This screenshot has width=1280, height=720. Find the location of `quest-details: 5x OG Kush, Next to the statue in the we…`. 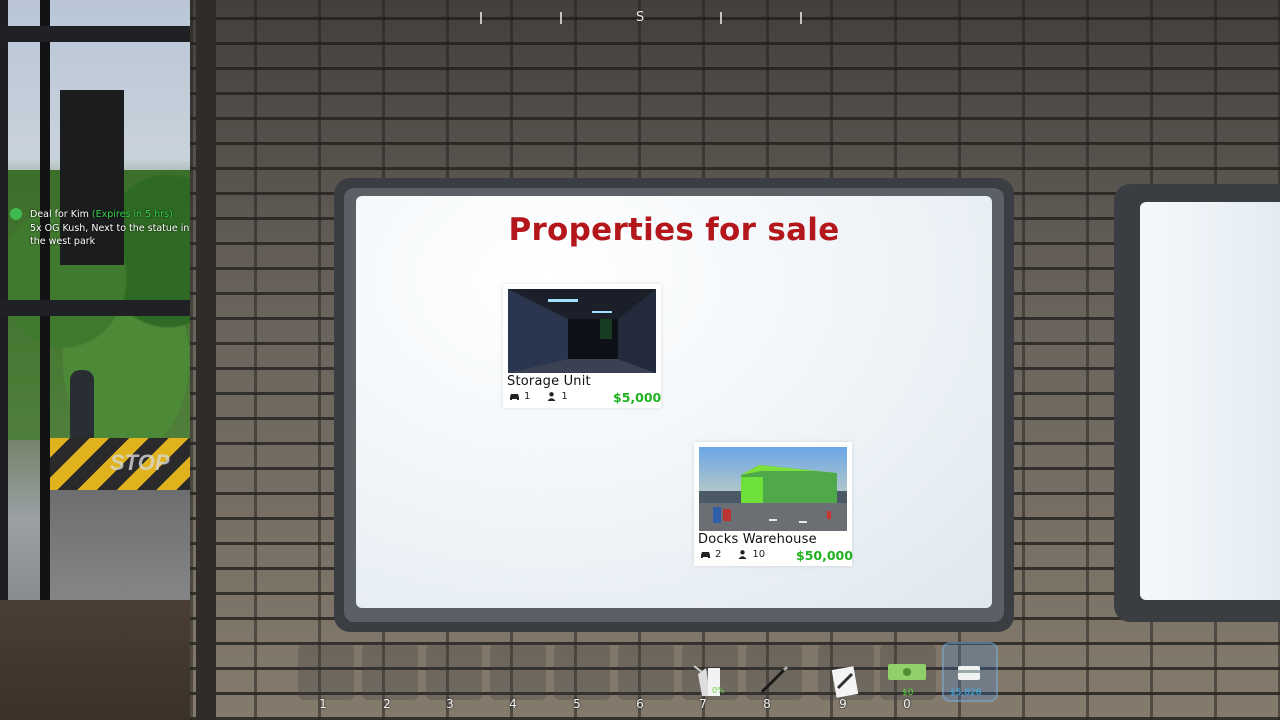

quest-details: 5x OG Kush, Next to the statue in the we… is located at coordinates (110, 235).